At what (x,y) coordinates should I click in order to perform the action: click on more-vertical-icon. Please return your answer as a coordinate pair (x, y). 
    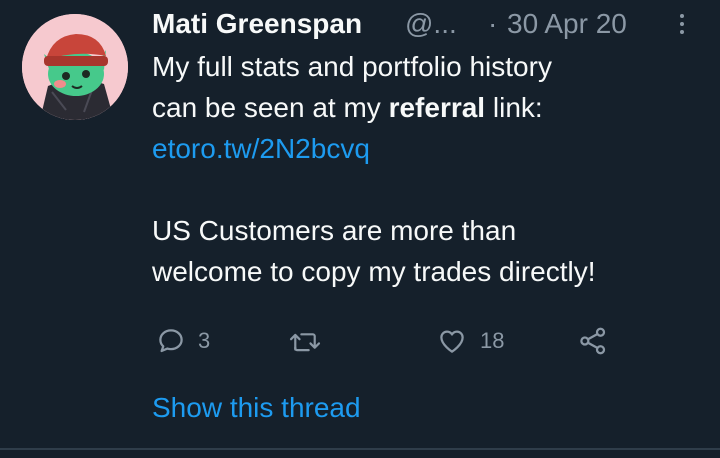
    Looking at the image, I should click on (682, 26).